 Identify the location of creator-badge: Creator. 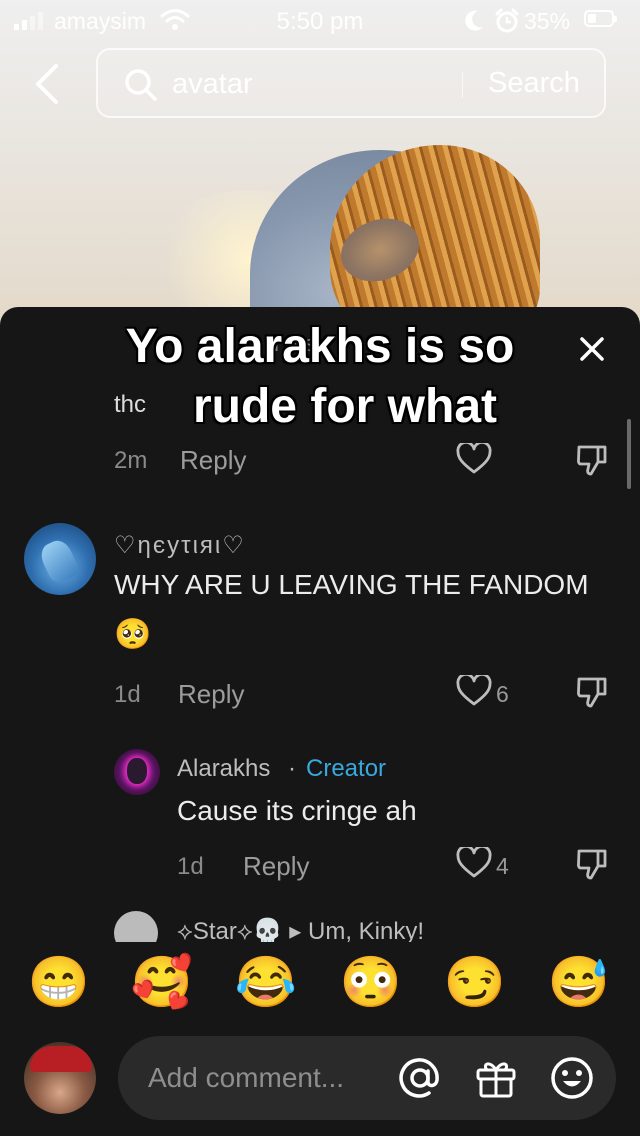
(346, 768).